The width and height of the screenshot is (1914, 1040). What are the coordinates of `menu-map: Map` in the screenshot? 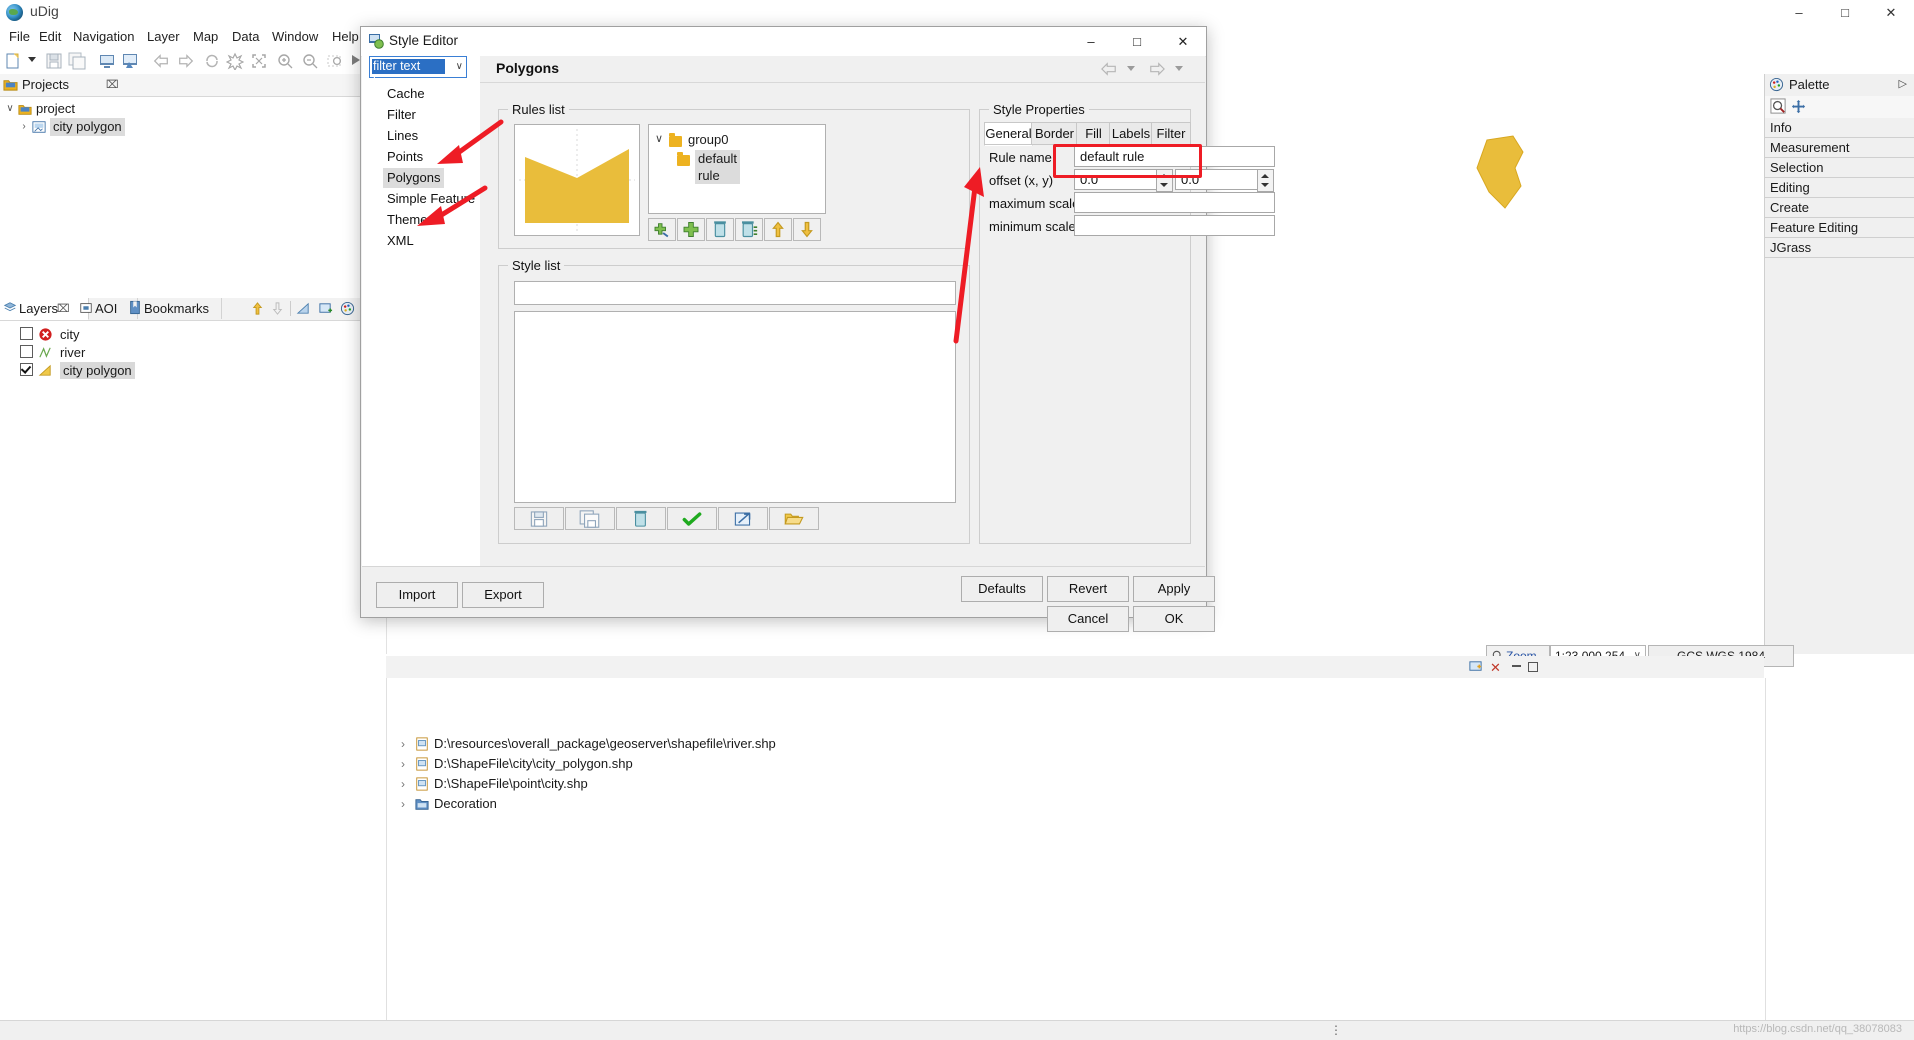 It's located at (205, 37).